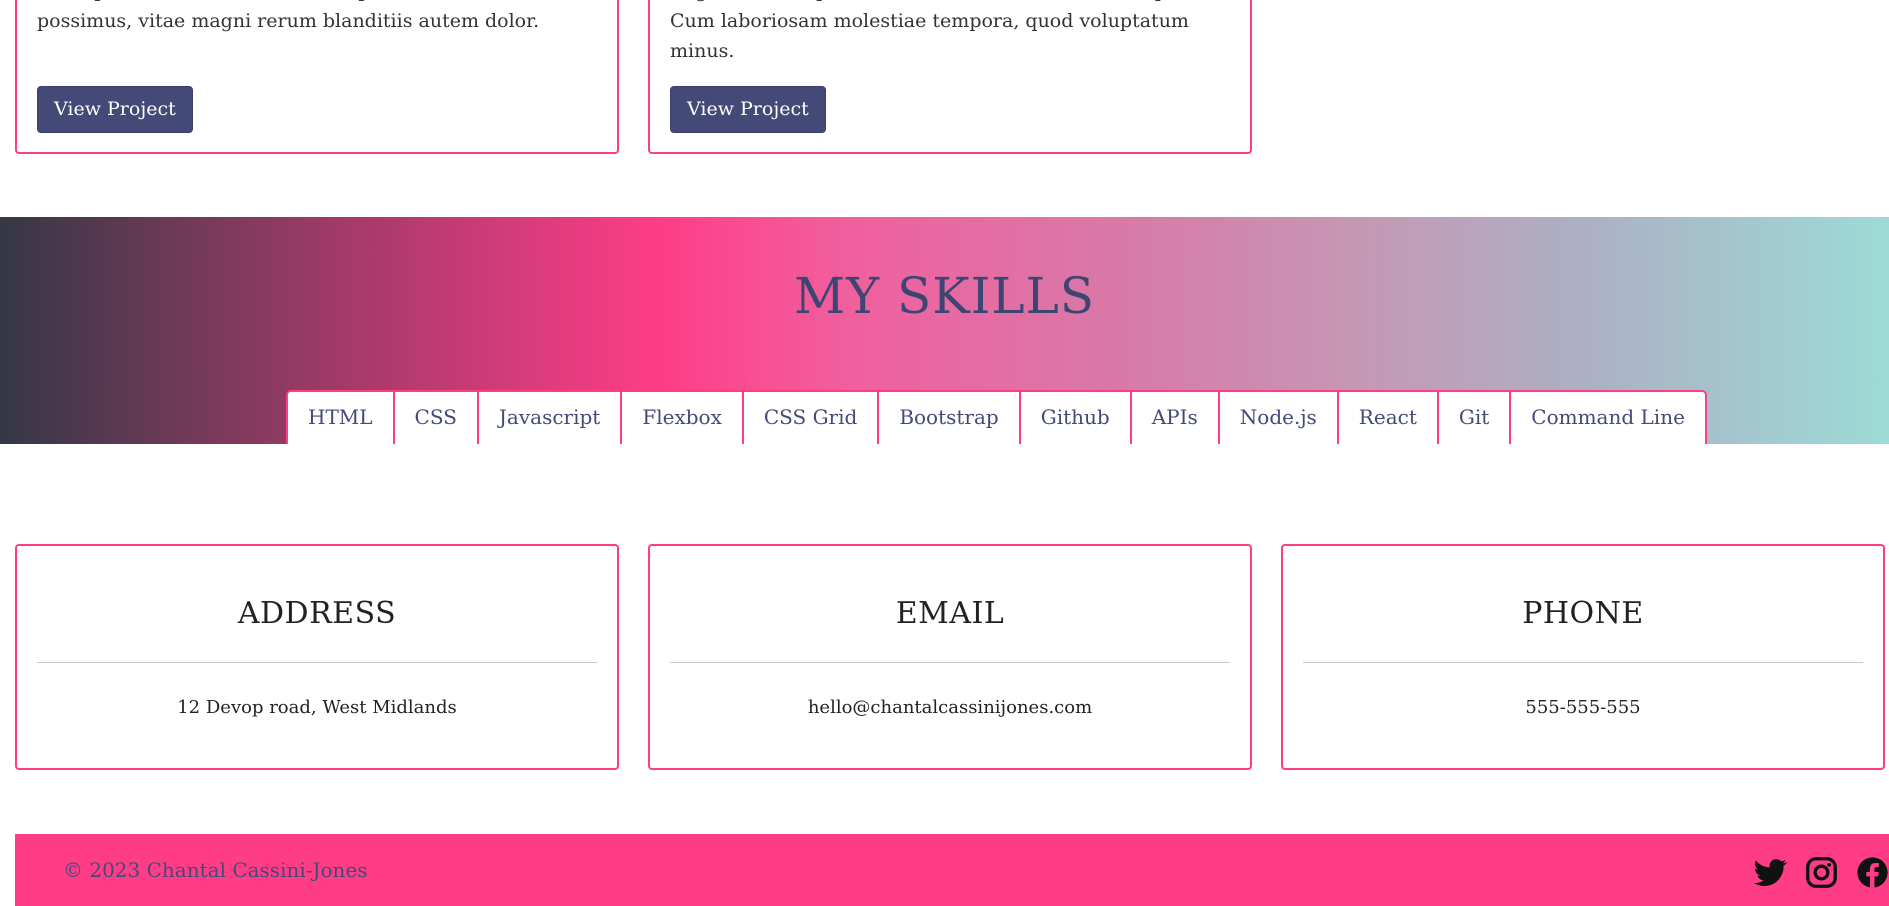 This screenshot has width=1889, height=906. I want to click on skill-item: Bootstrap, so click(950, 418).